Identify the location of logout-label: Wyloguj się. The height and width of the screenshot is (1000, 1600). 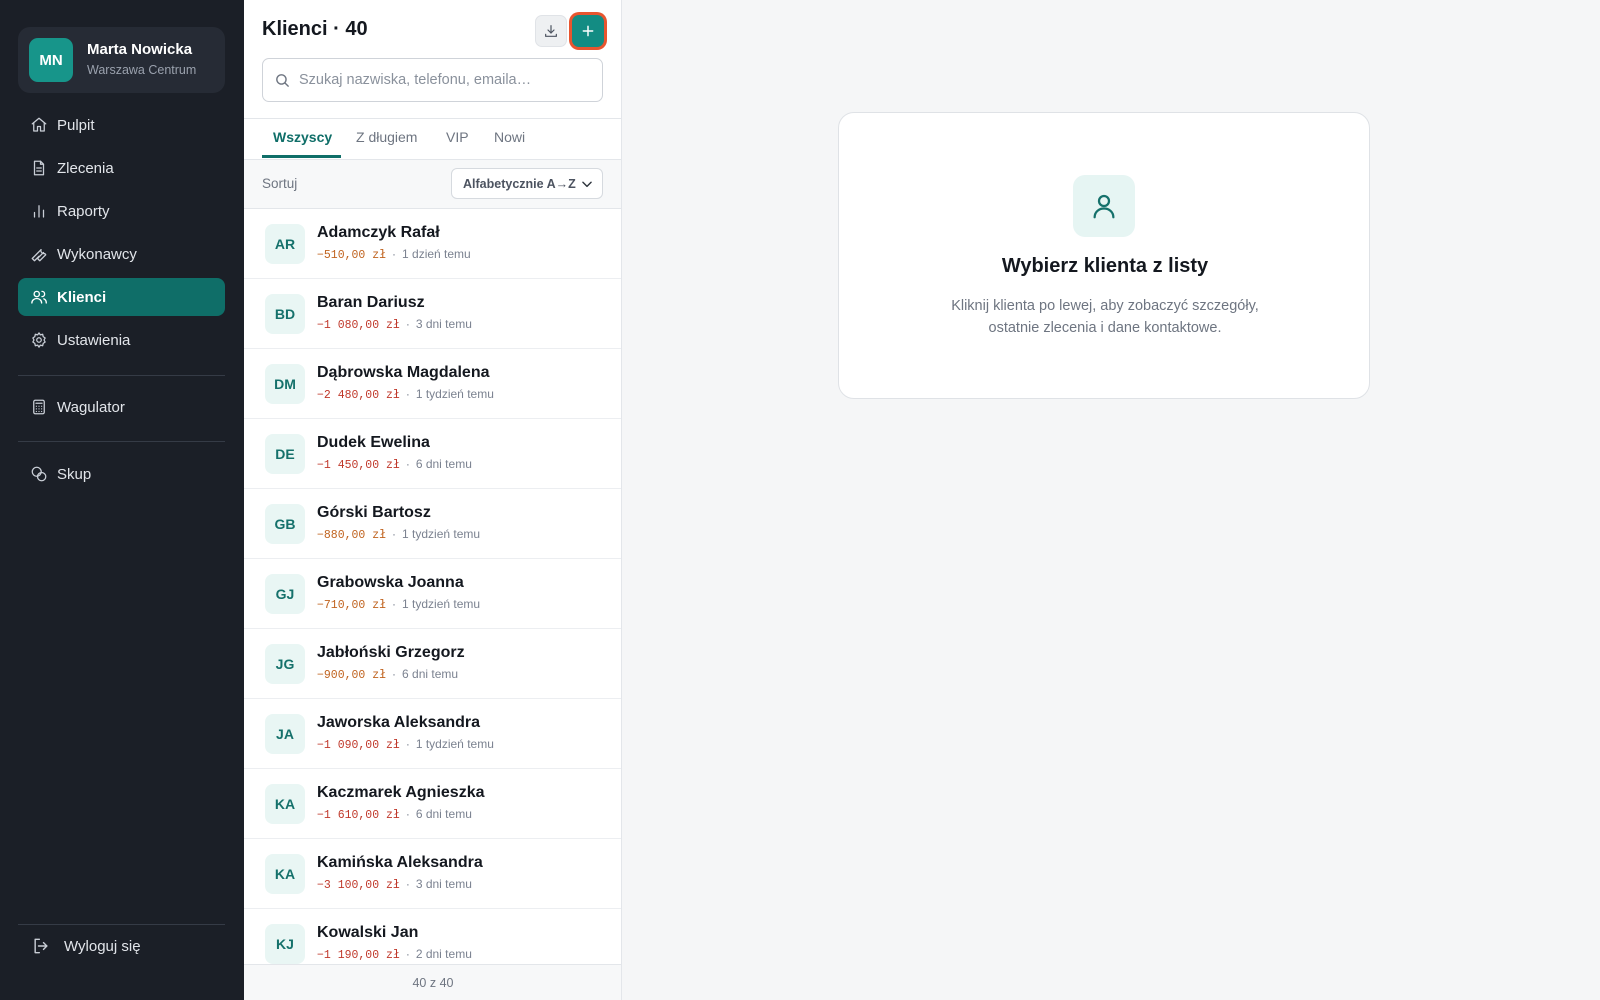
(102, 946).